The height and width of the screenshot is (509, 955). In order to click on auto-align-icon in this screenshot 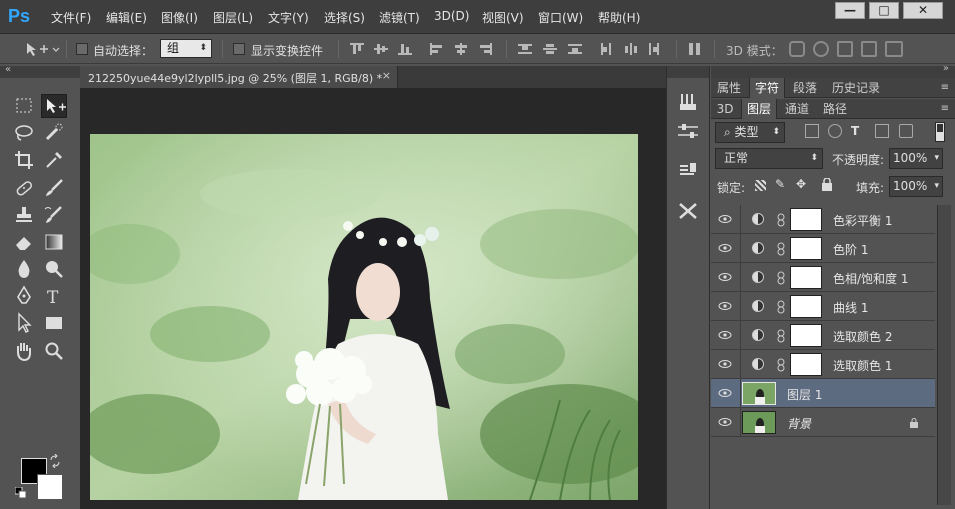, I will do `click(695, 49)`.